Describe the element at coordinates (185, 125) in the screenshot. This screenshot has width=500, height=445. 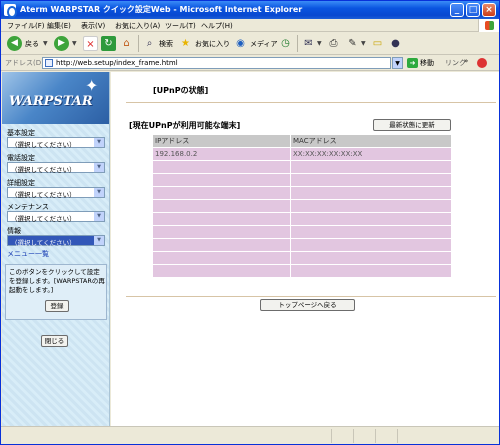
I see `section-title: [現在UPnPが利用可能な端末]` at that location.